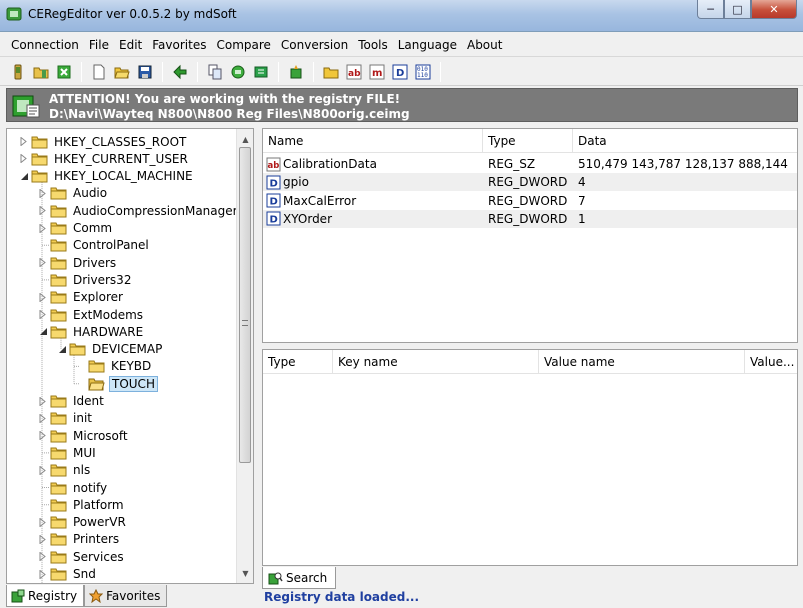 The width and height of the screenshot is (803, 608). I want to click on open-file-button, so click(122, 72).